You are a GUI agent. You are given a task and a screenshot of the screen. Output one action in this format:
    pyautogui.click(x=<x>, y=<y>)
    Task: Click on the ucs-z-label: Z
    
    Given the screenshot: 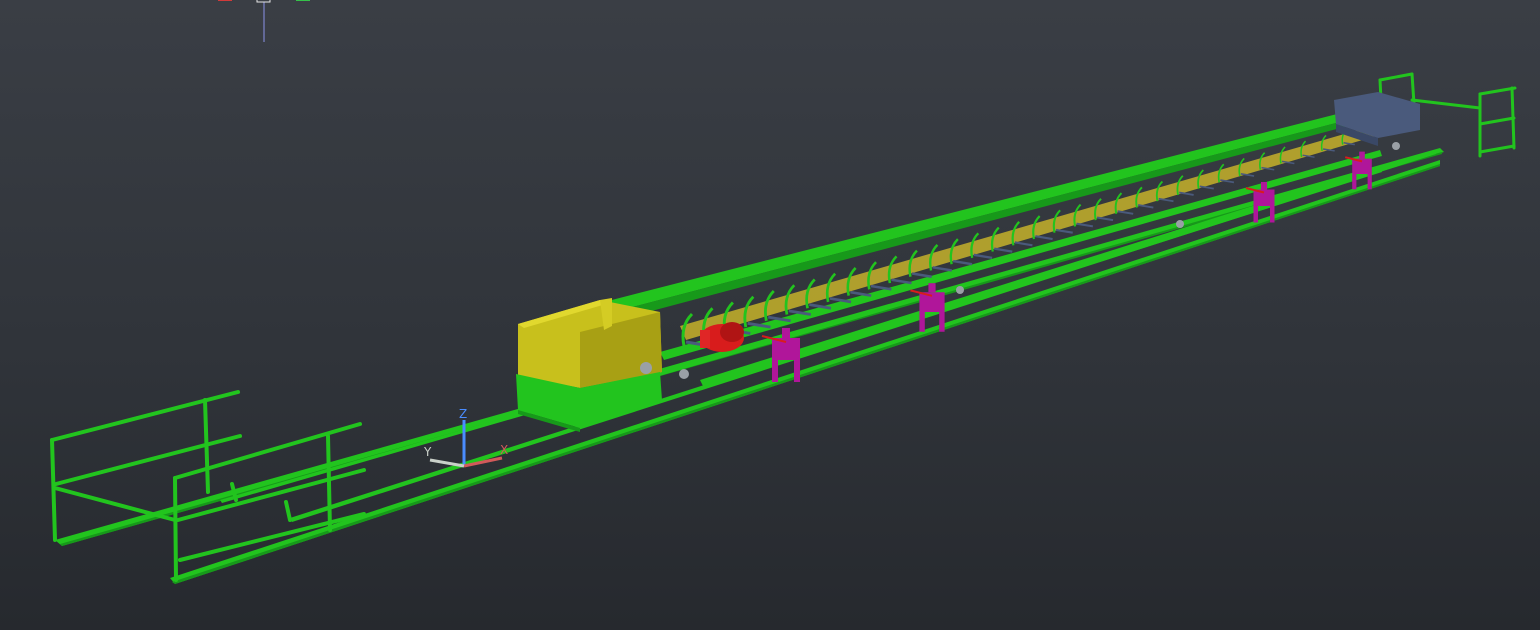 What is the action you would take?
    pyautogui.click(x=463, y=414)
    